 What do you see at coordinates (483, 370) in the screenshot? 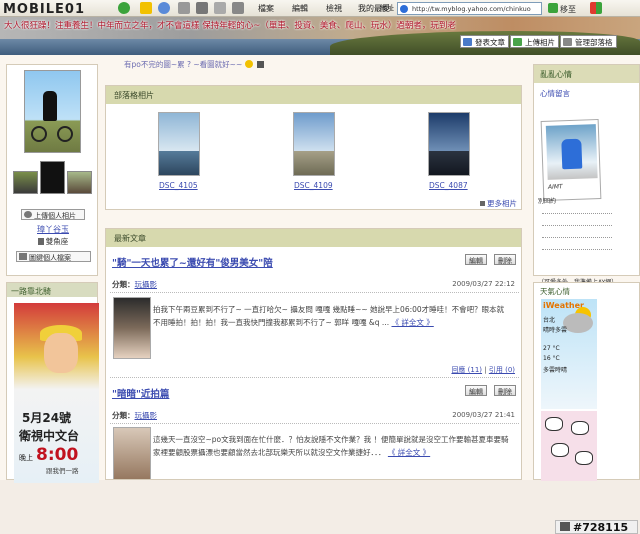
I see `article-1-footer: 回應 (11) | 引用 (0)` at bounding box center [483, 370].